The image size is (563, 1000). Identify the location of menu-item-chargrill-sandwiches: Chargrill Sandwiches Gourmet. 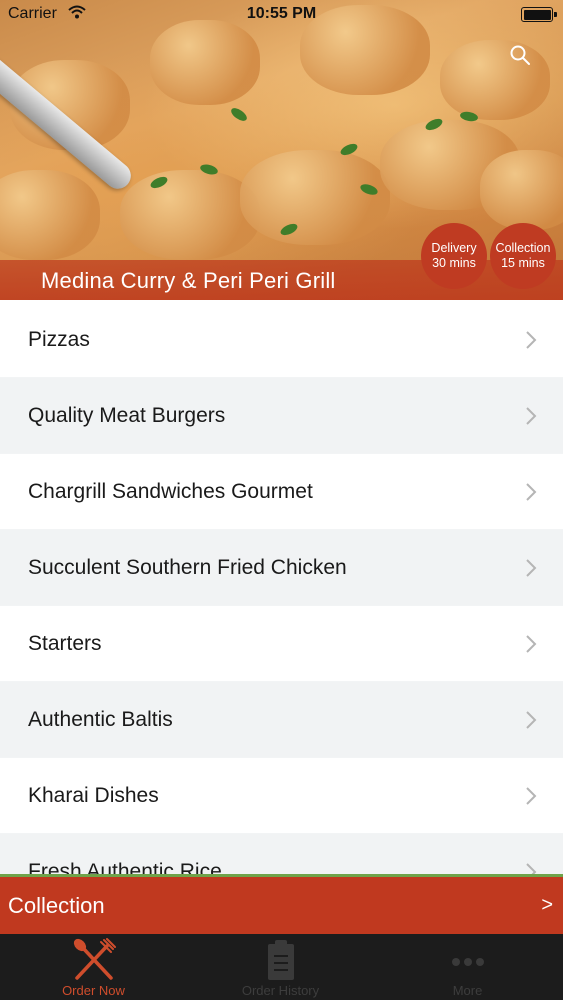
(281, 492).